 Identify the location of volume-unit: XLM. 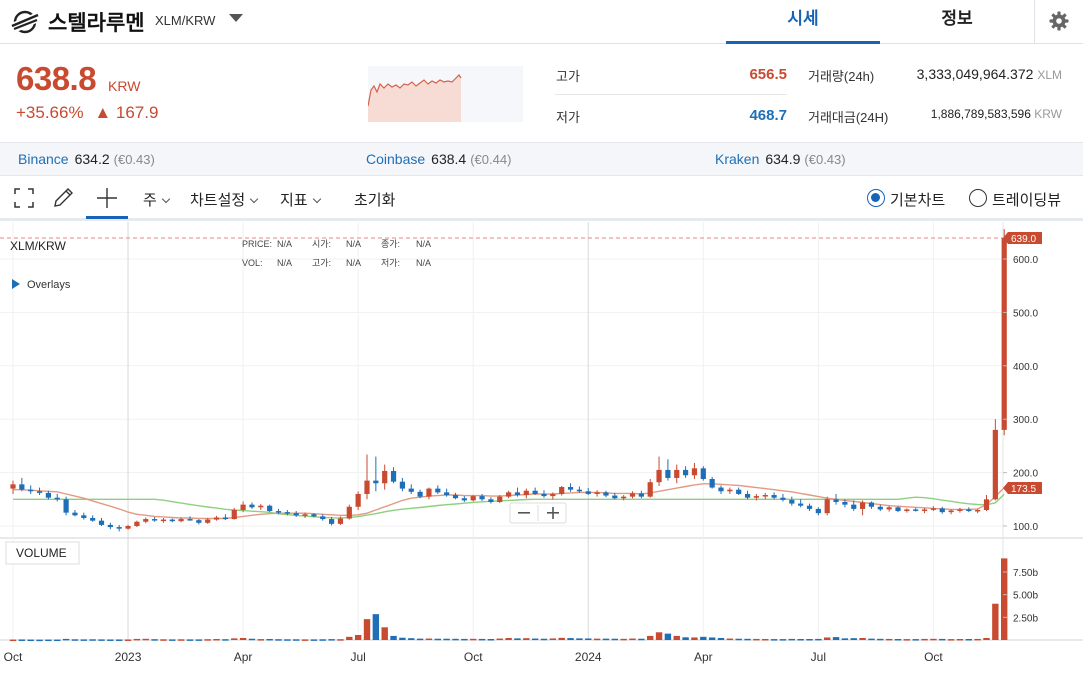
(1049, 75).